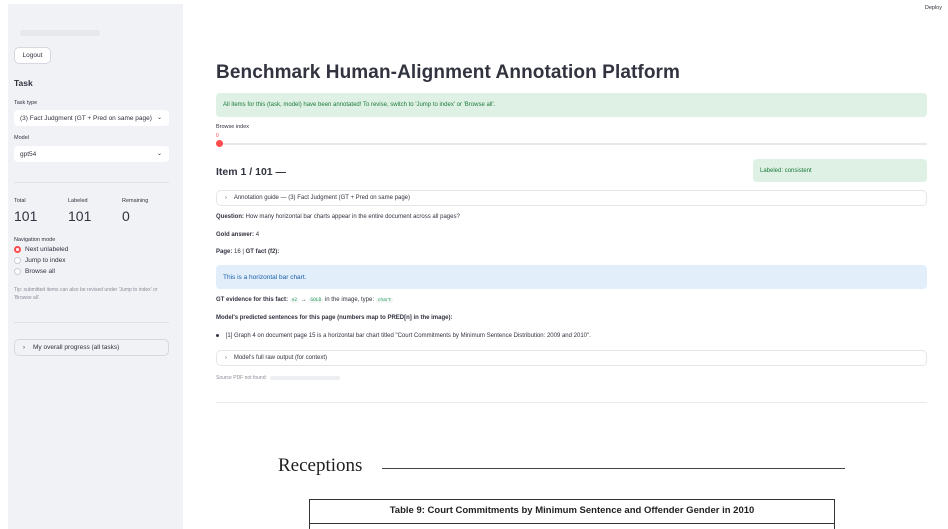 This screenshot has height=529, width=948. Describe the element at coordinates (294, 300) in the screenshot. I see `gt-evidence-code-e2: e2` at that location.